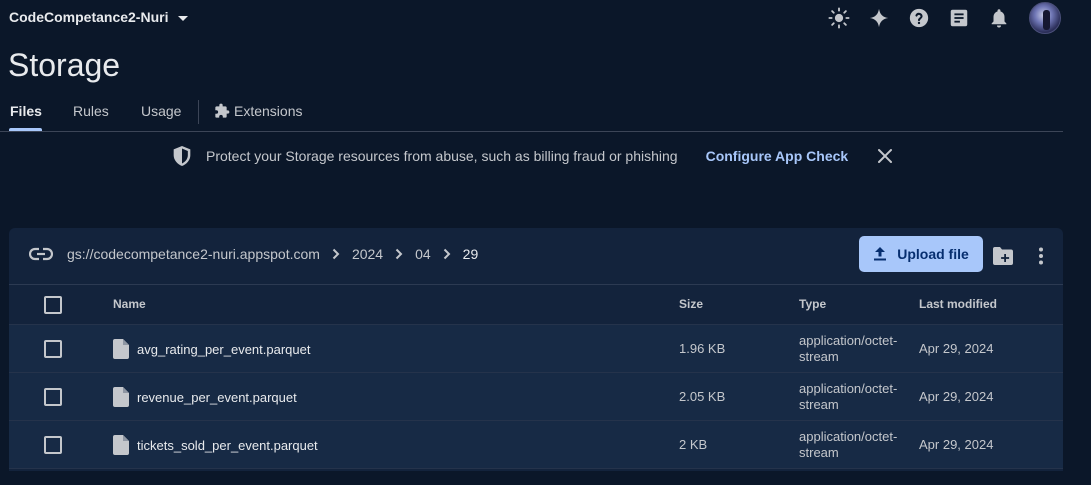  Describe the element at coordinates (268, 111) in the screenshot. I see `tab-extensions-label: Extensions` at that location.